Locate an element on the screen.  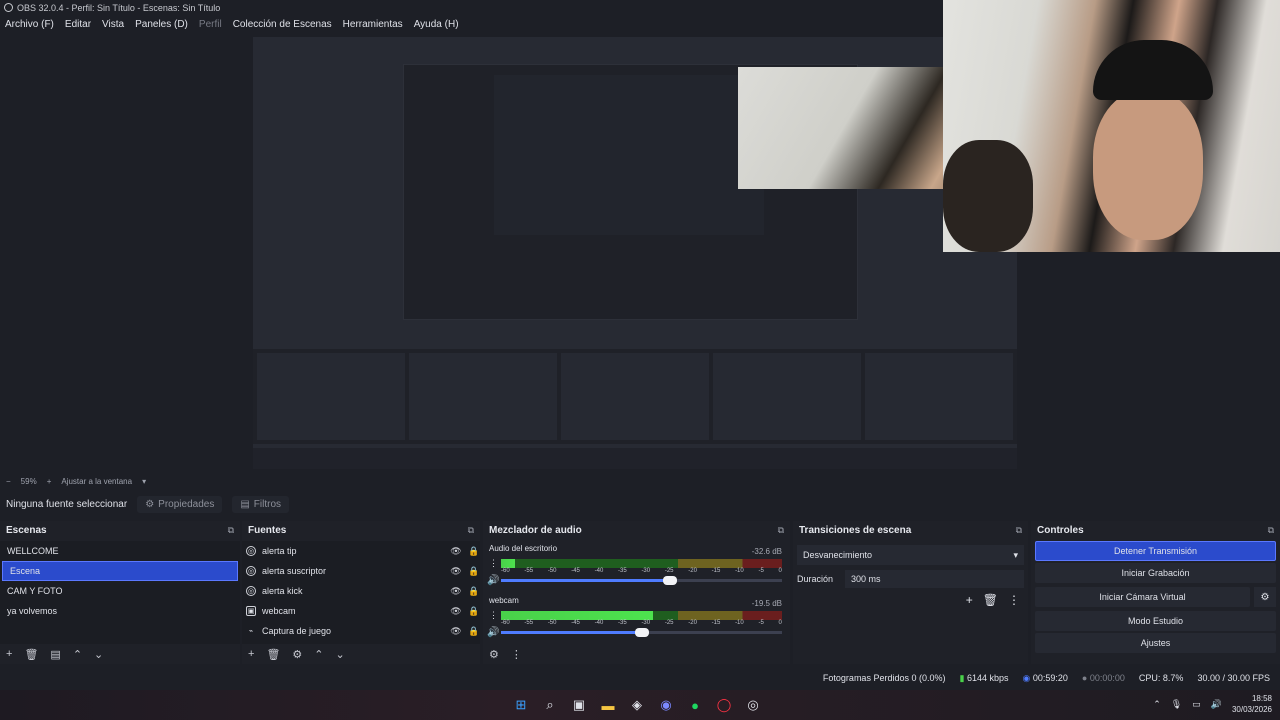
transition-duration-row: Duración 300 ms is located at coordinates (910, 579).